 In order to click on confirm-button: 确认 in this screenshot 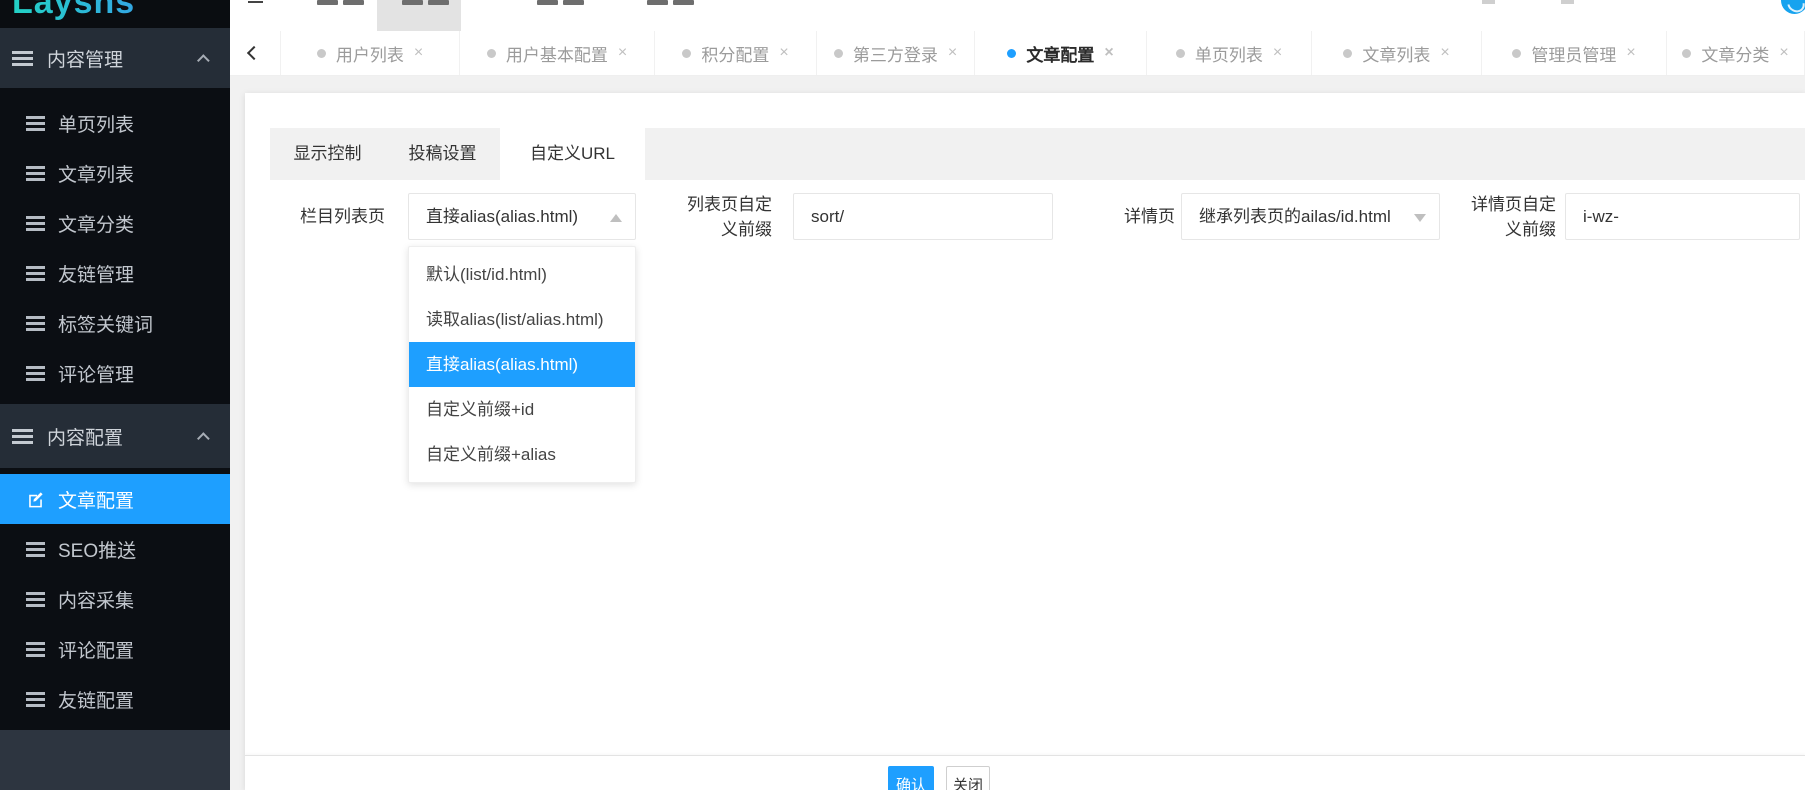, I will do `click(911, 778)`.